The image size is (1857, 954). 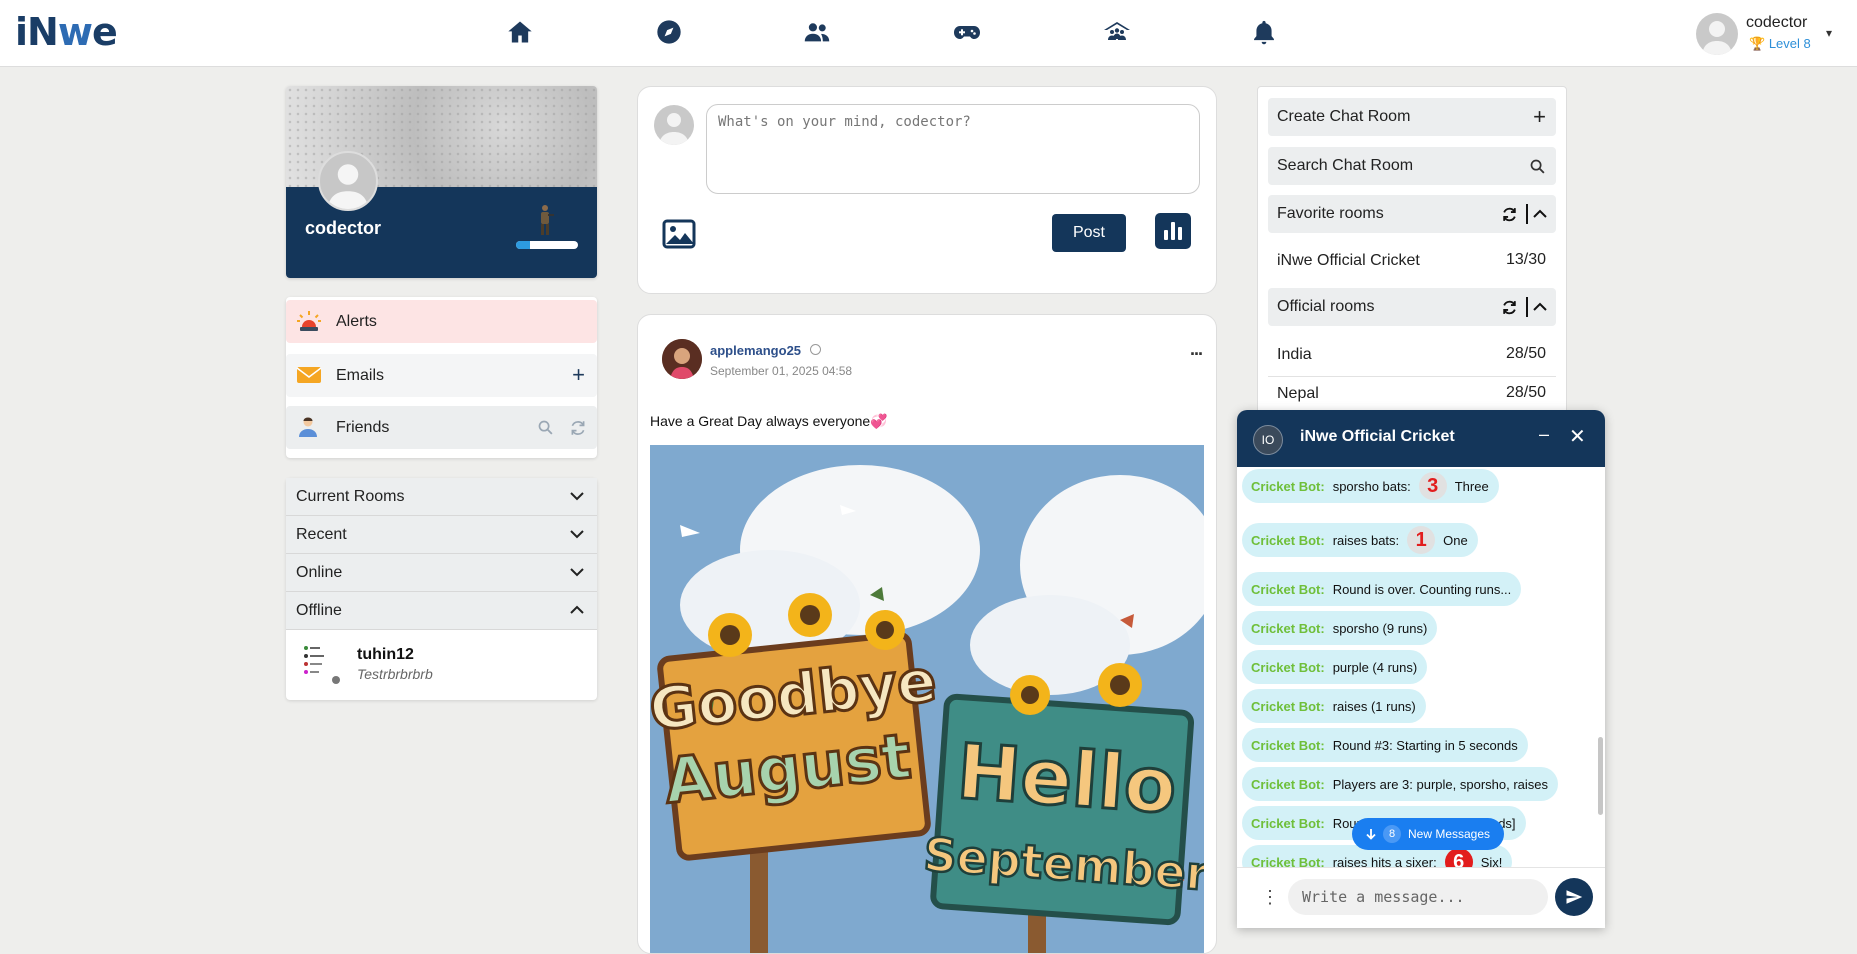 What do you see at coordinates (1340, 628) in the screenshot?
I see `chat-message: Cricket Bot: sporsho (9 runs)` at bounding box center [1340, 628].